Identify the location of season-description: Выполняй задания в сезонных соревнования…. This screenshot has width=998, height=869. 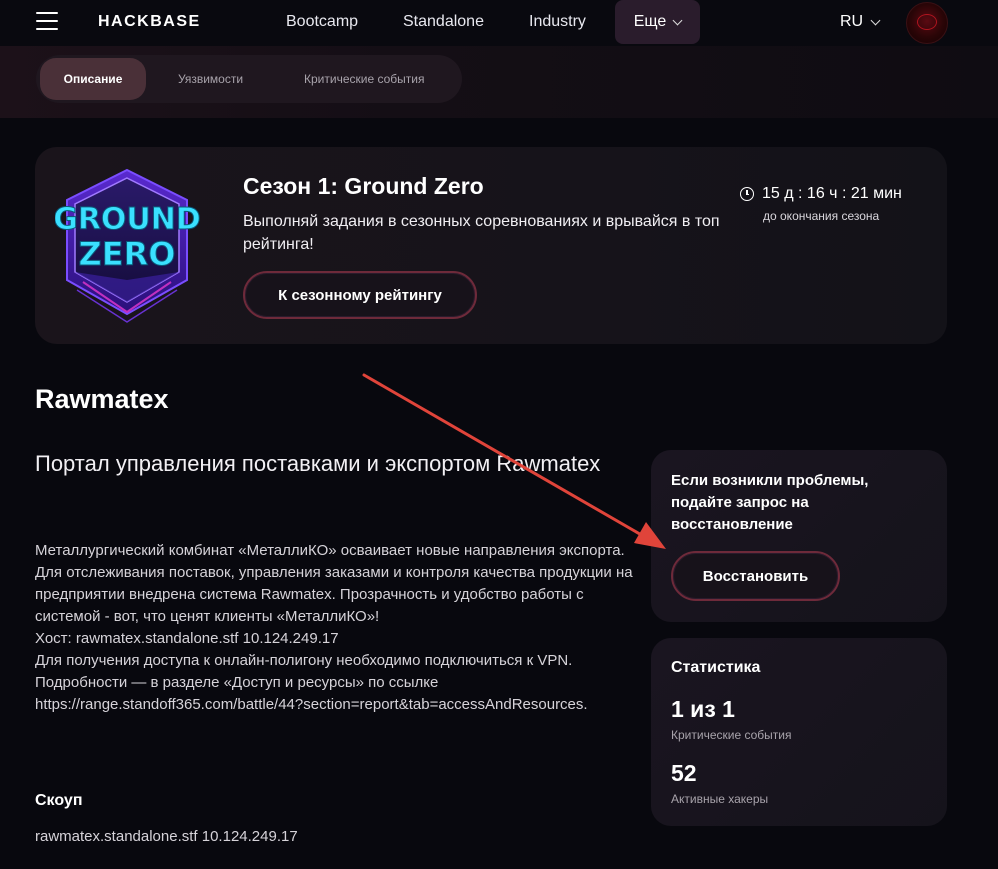
(481, 233).